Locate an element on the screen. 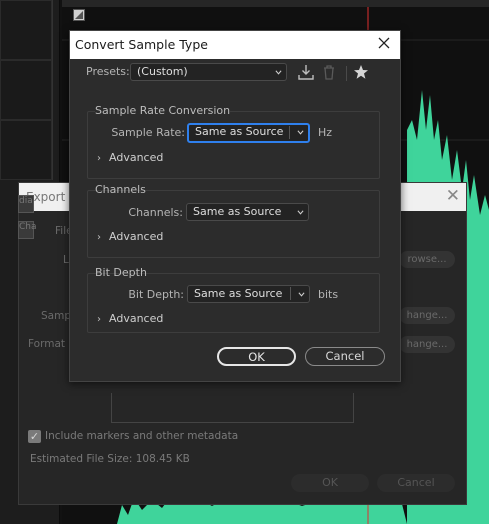 This screenshot has height=524, width=489. export-tab: dia is located at coordinates (26, 204).